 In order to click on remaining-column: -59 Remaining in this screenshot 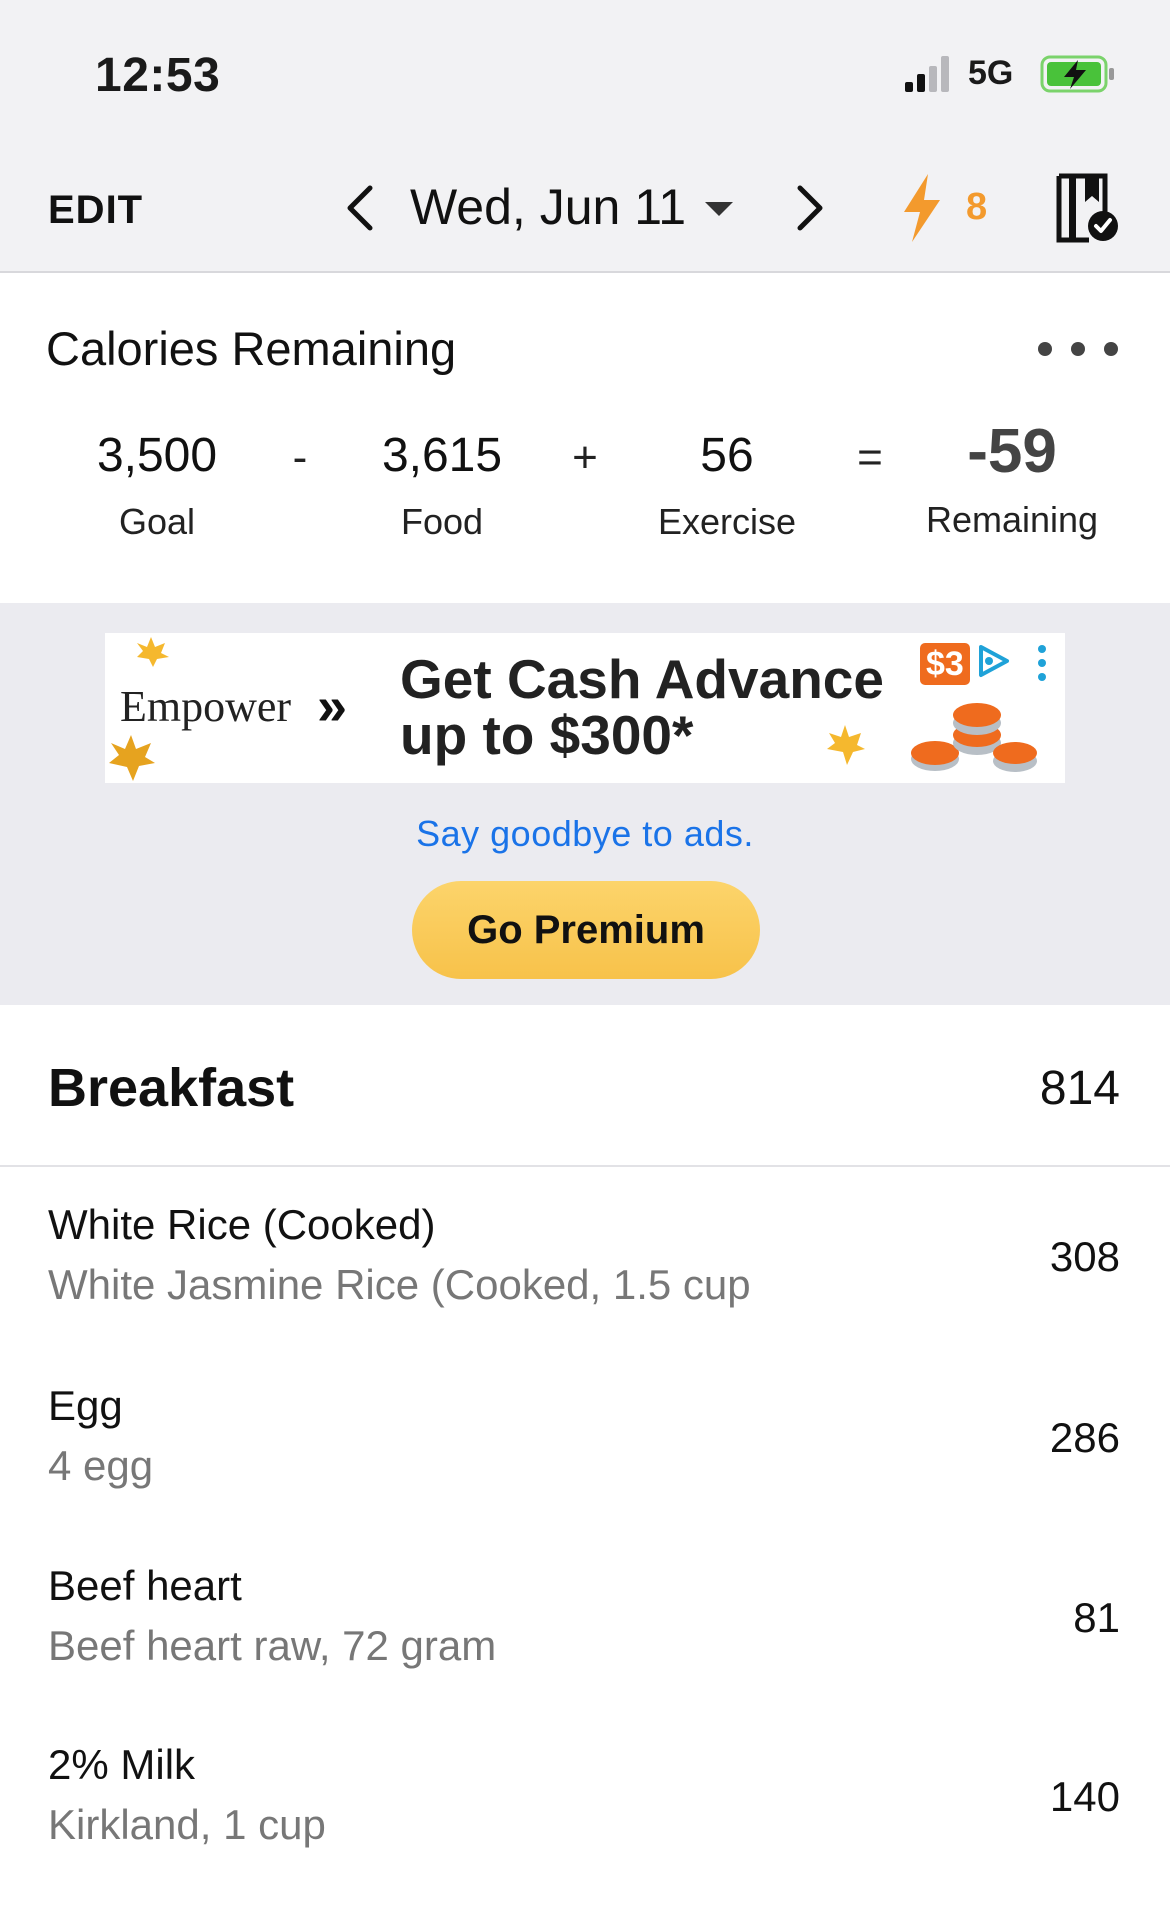, I will do `click(1012, 479)`.